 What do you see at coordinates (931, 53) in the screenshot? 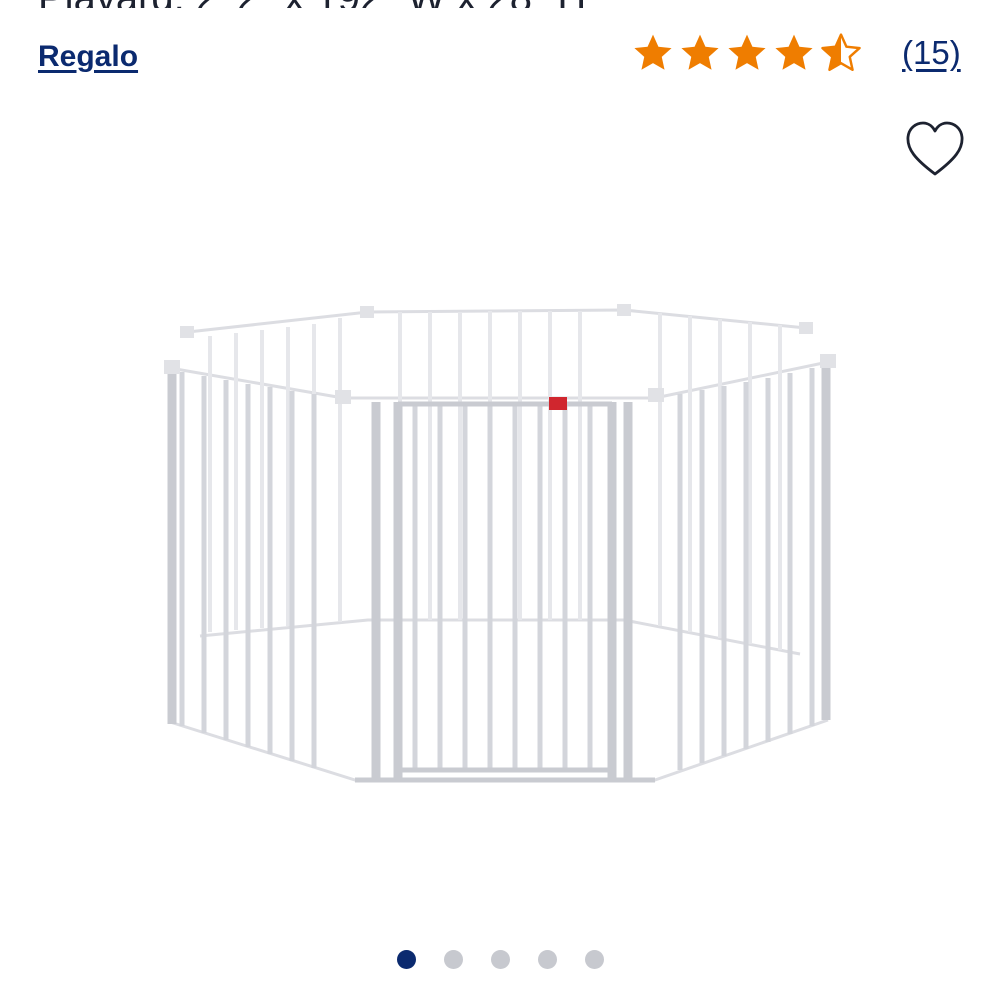
I see `review-count-link: (15)` at bounding box center [931, 53].